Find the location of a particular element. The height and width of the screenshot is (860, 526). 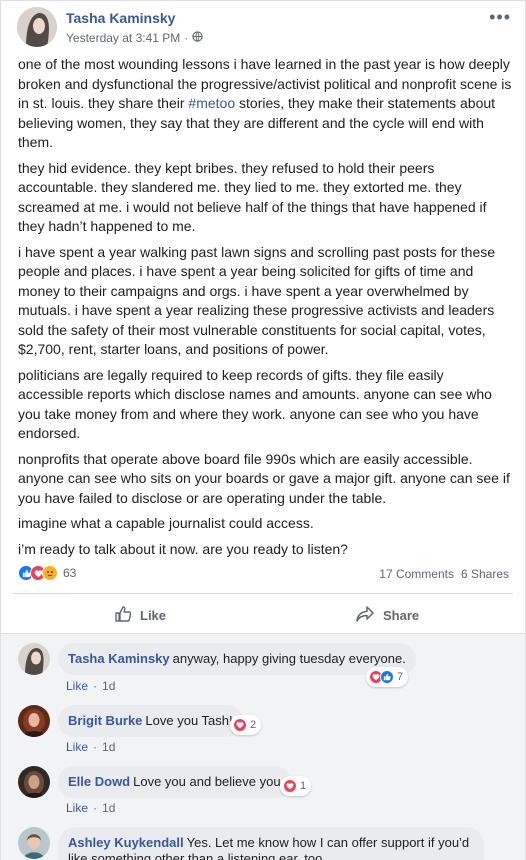

comments-count: 17 Comments is located at coordinates (416, 574).